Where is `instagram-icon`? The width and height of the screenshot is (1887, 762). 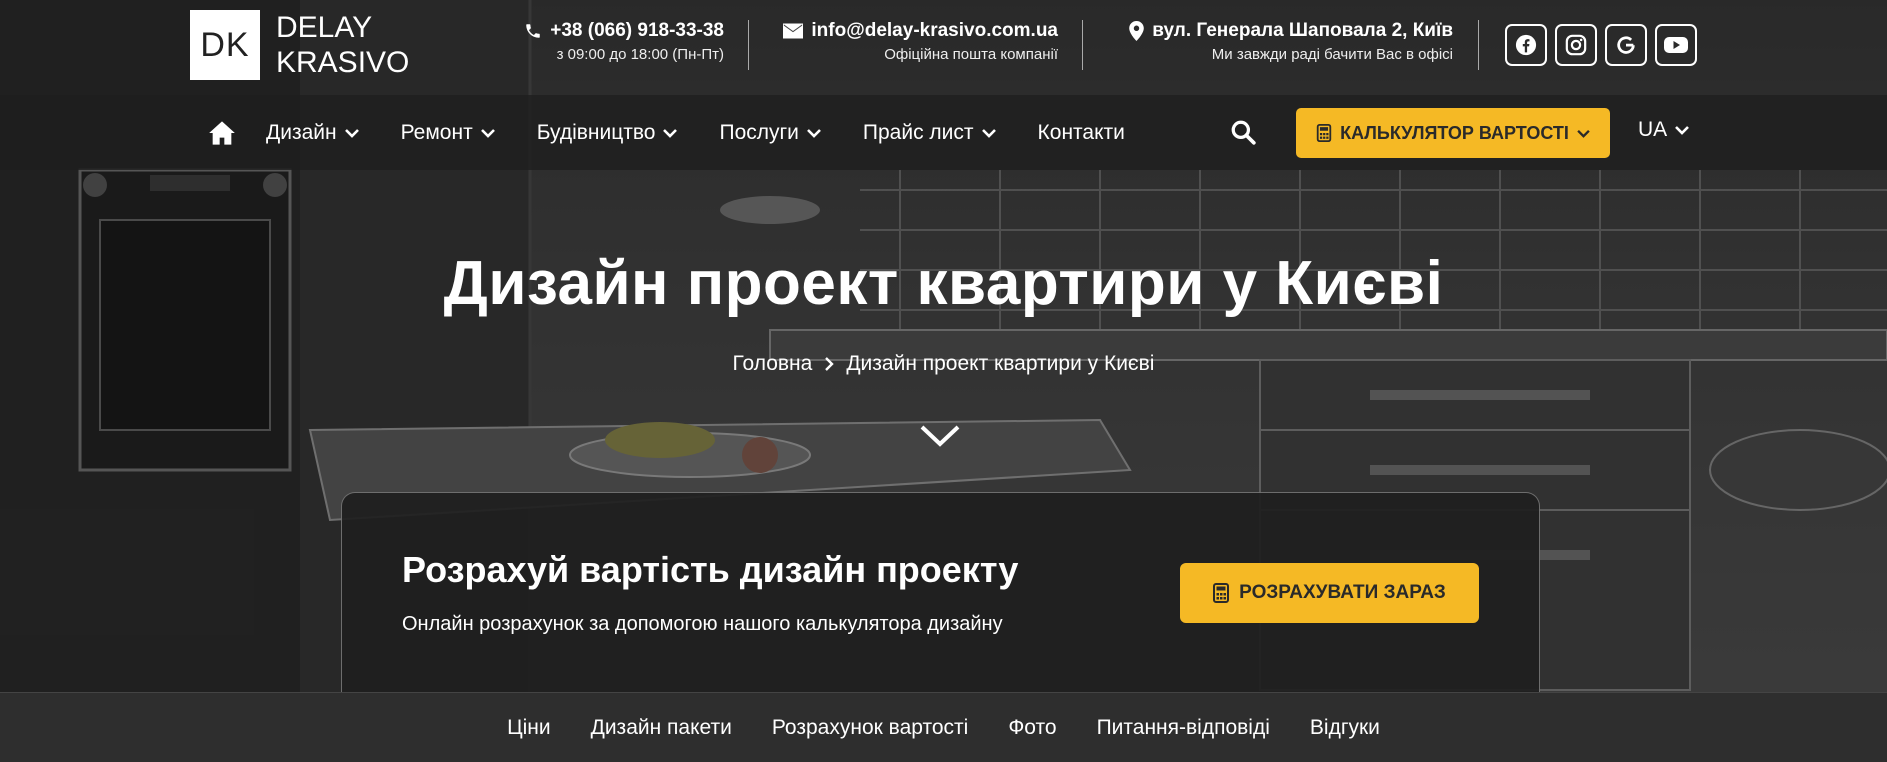
instagram-icon is located at coordinates (1576, 45).